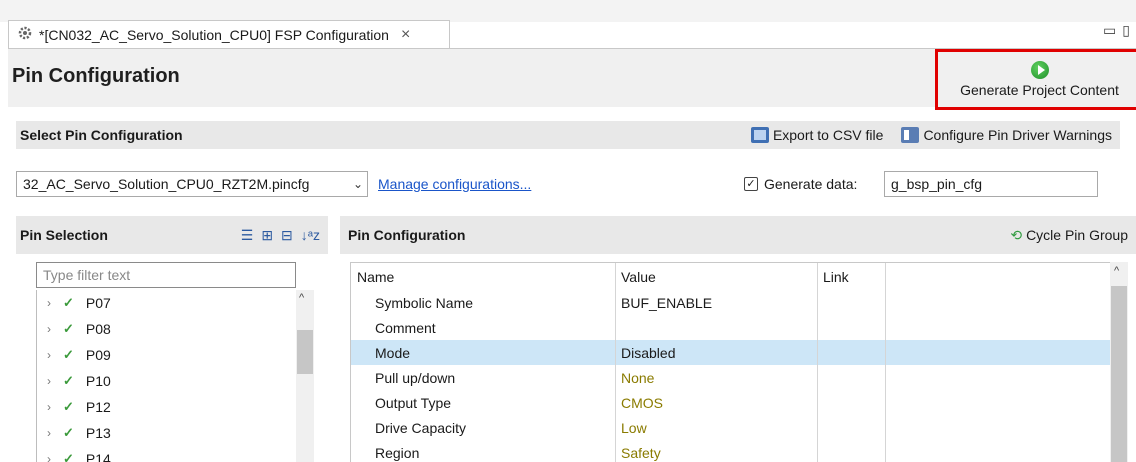  I want to click on tree-item: › ✓ P07, so click(166, 303).